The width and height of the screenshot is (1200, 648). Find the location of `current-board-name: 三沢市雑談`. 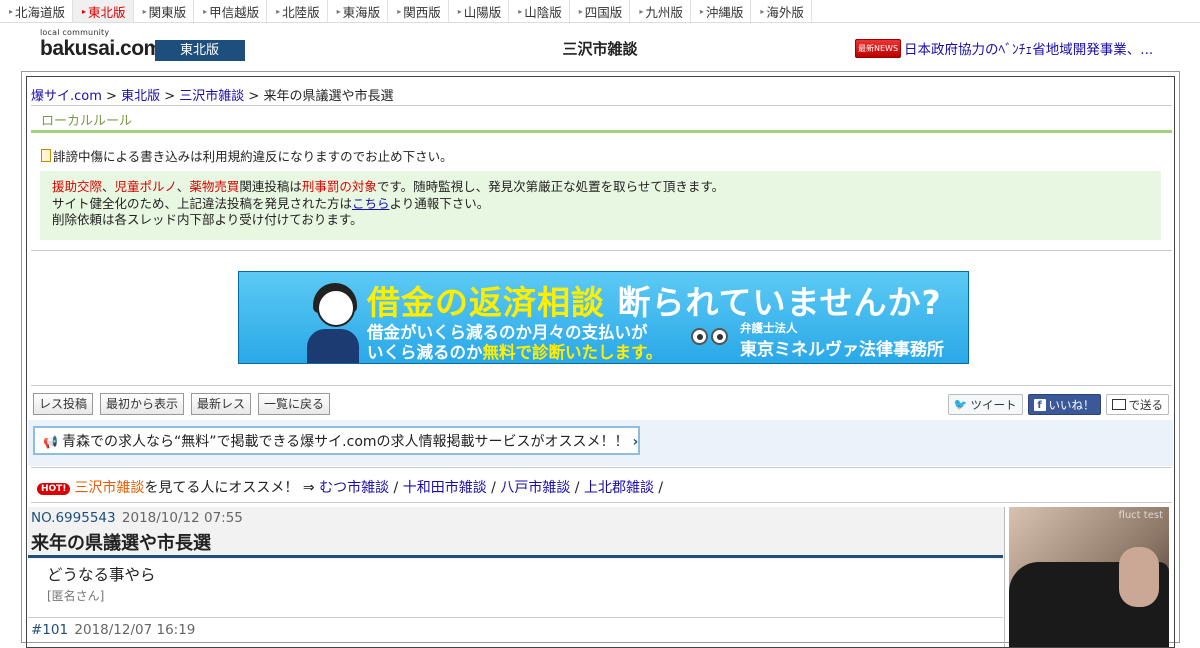

current-board-name: 三沢市雑談 is located at coordinates (109, 488).